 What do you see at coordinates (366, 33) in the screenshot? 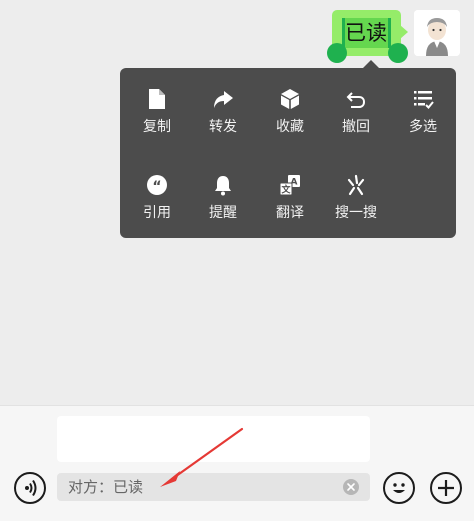
I see `message-text: 已读` at bounding box center [366, 33].